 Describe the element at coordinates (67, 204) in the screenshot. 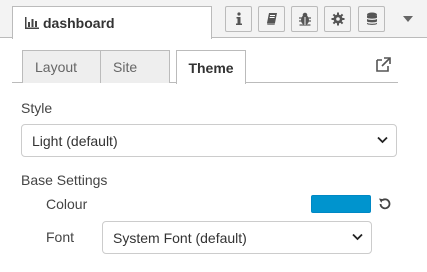

I see `colour-label: Colour` at that location.